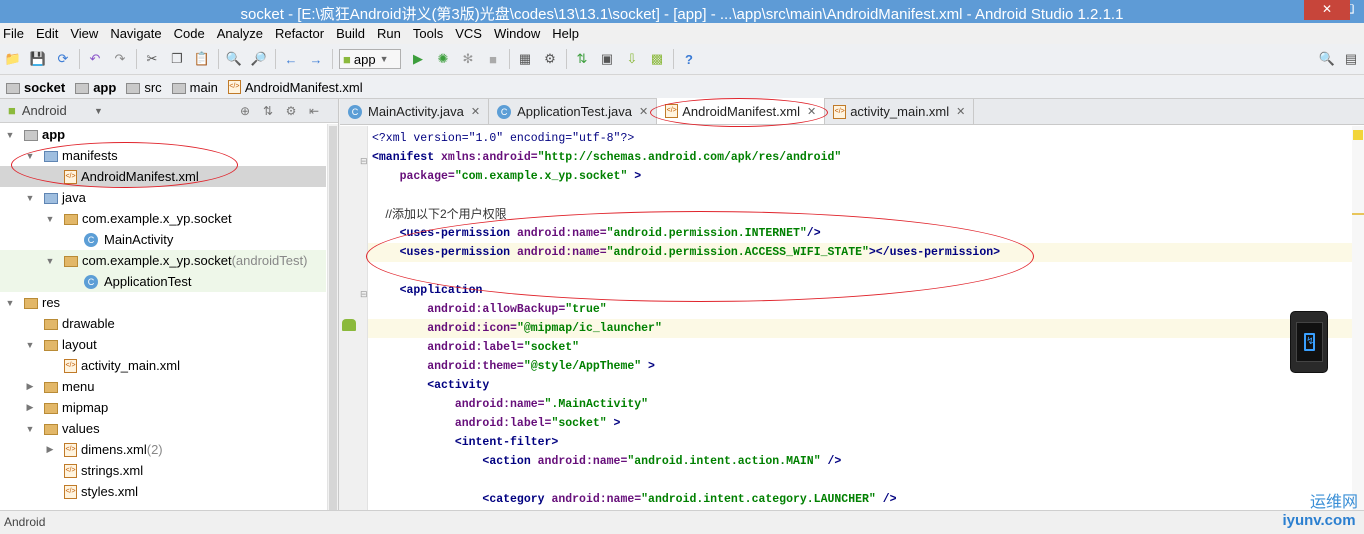 This screenshot has width=1364, height=534. What do you see at coordinates (503, 138) in the screenshot?
I see `code-line: <?xml version="1.0" encoding="utf-8"?>` at bounding box center [503, 138].